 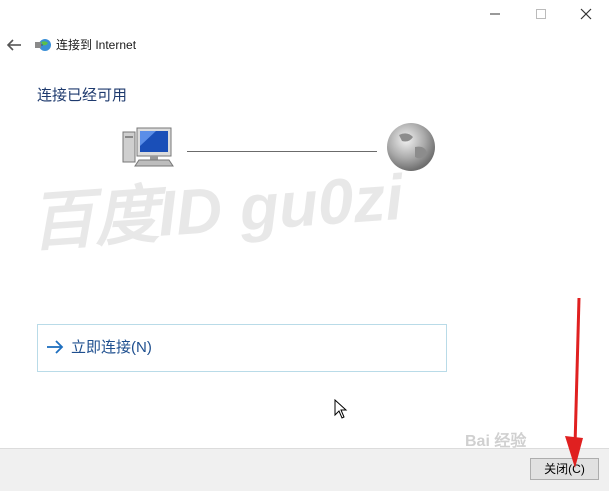 I want to click on footer-bar: Bai 经验 关闭(C), so click(x=304, y=462).